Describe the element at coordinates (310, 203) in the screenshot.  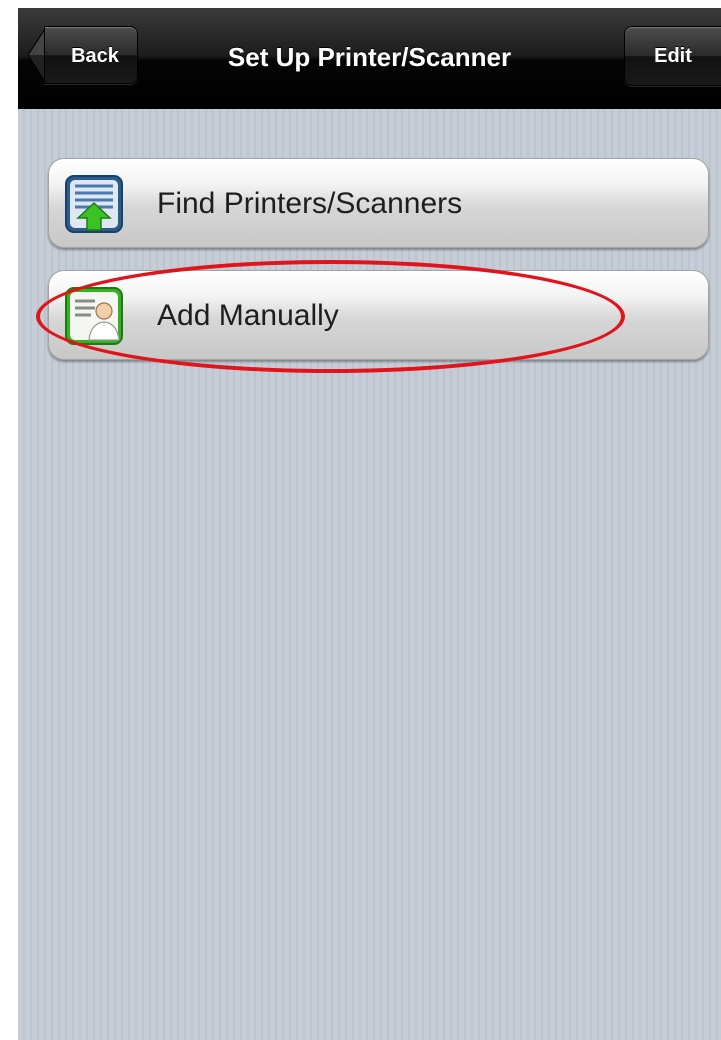
I see `find-printers-scanners-label: Find Printers/Scanners` at that location.